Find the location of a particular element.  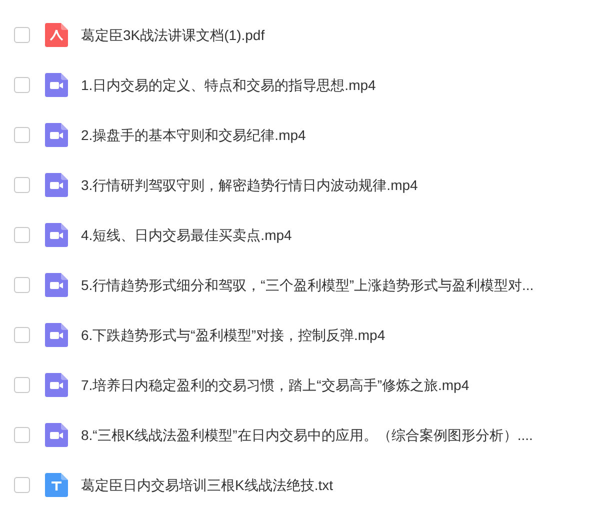

file-name: 4.短线、日内交易最佳买卖点.mp4 is located at coordinates (186, 235).